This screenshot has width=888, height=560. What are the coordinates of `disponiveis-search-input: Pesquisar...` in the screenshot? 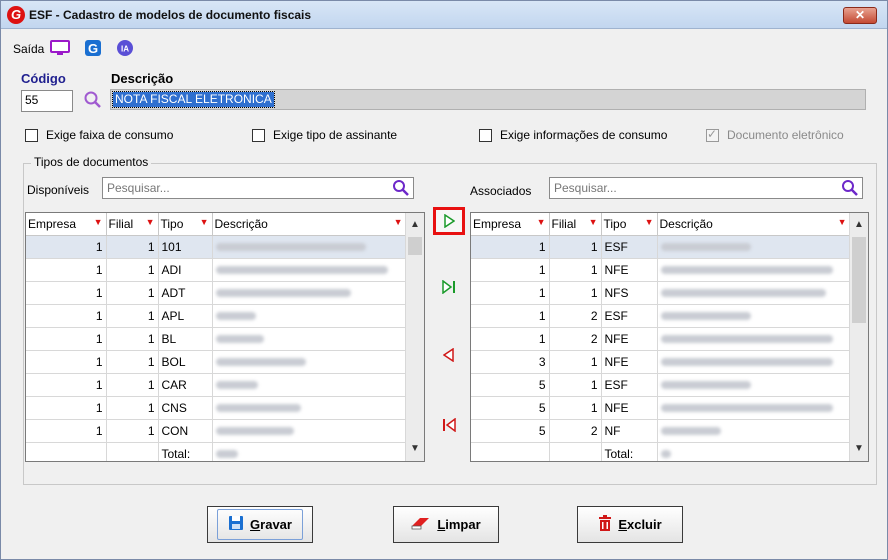 It's located at (258, 188).